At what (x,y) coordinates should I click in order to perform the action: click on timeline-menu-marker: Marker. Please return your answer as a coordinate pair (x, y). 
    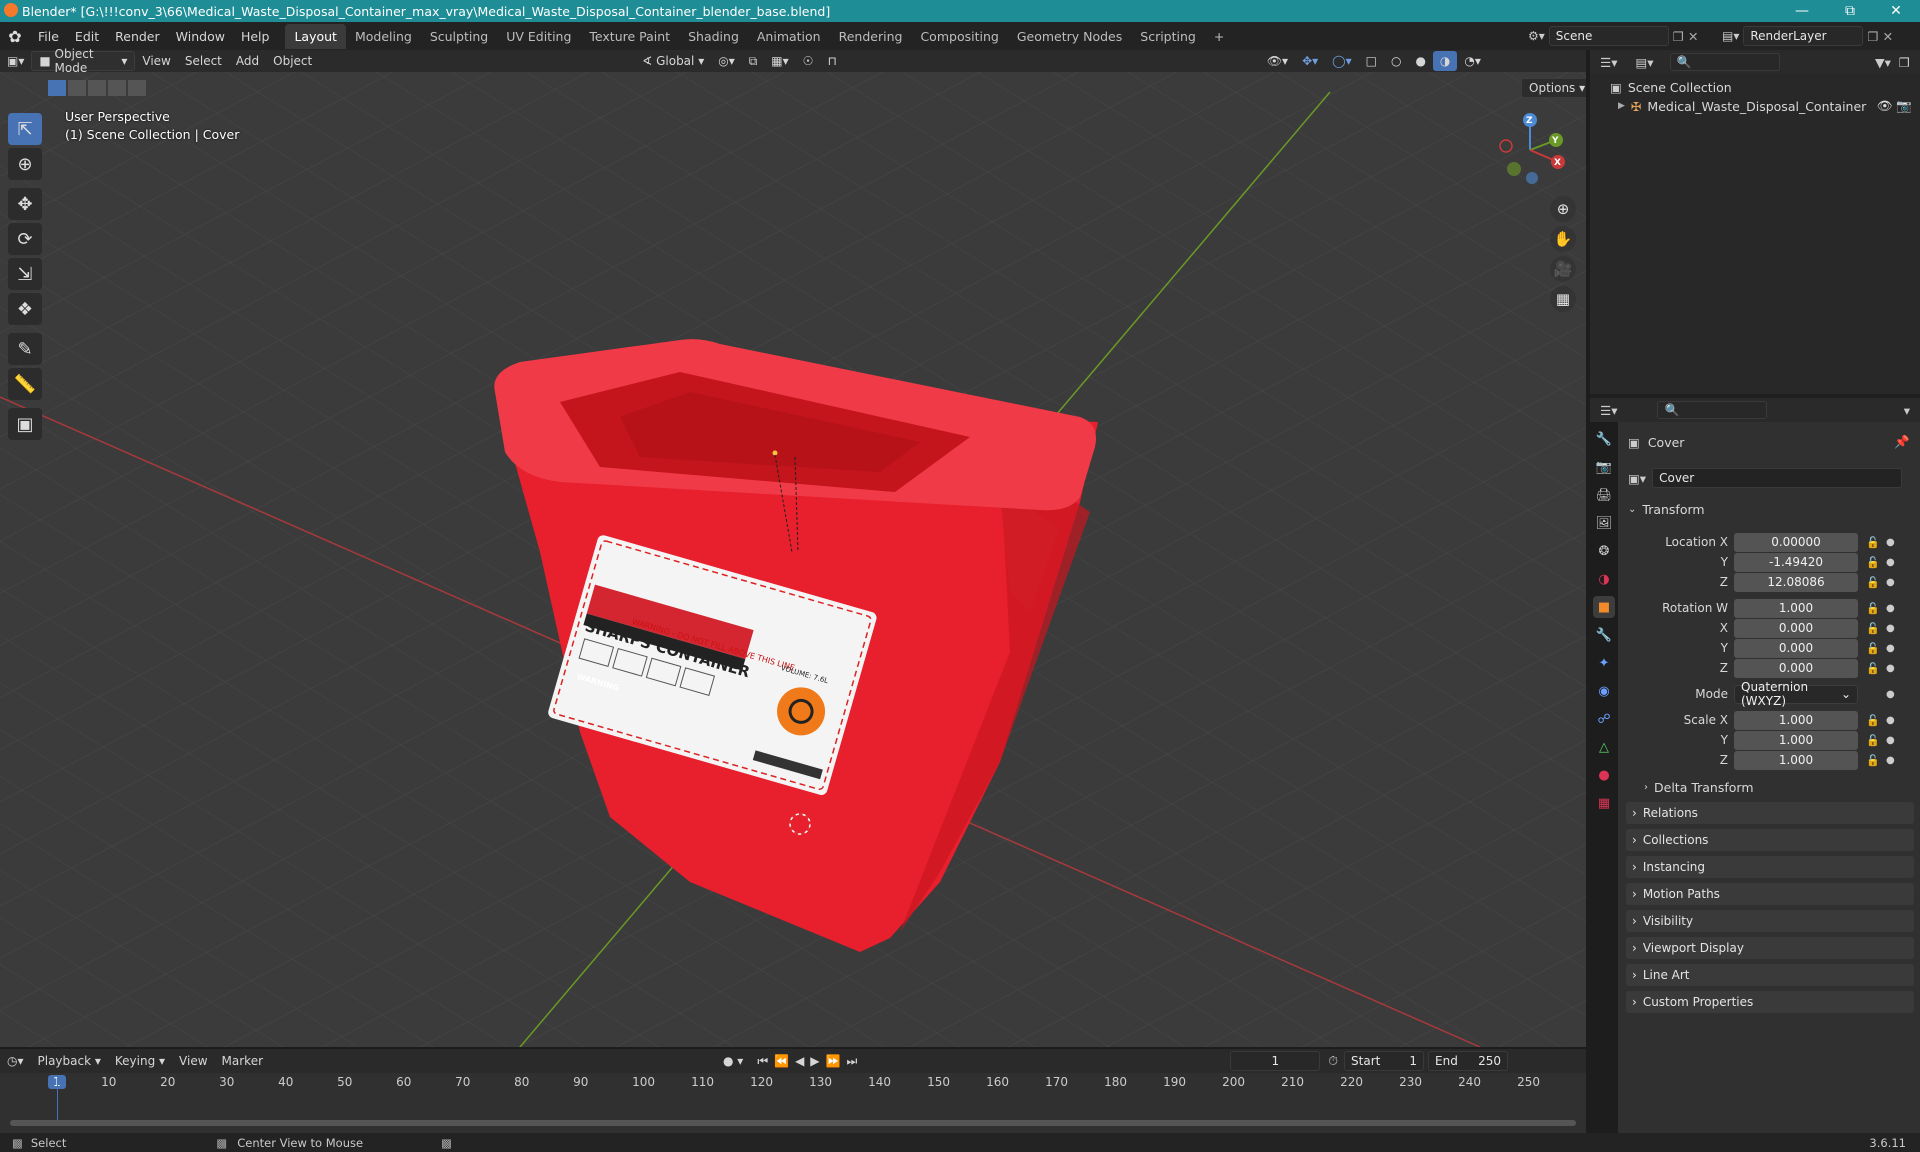
    Looking at the image, I should click on (242, 1061).